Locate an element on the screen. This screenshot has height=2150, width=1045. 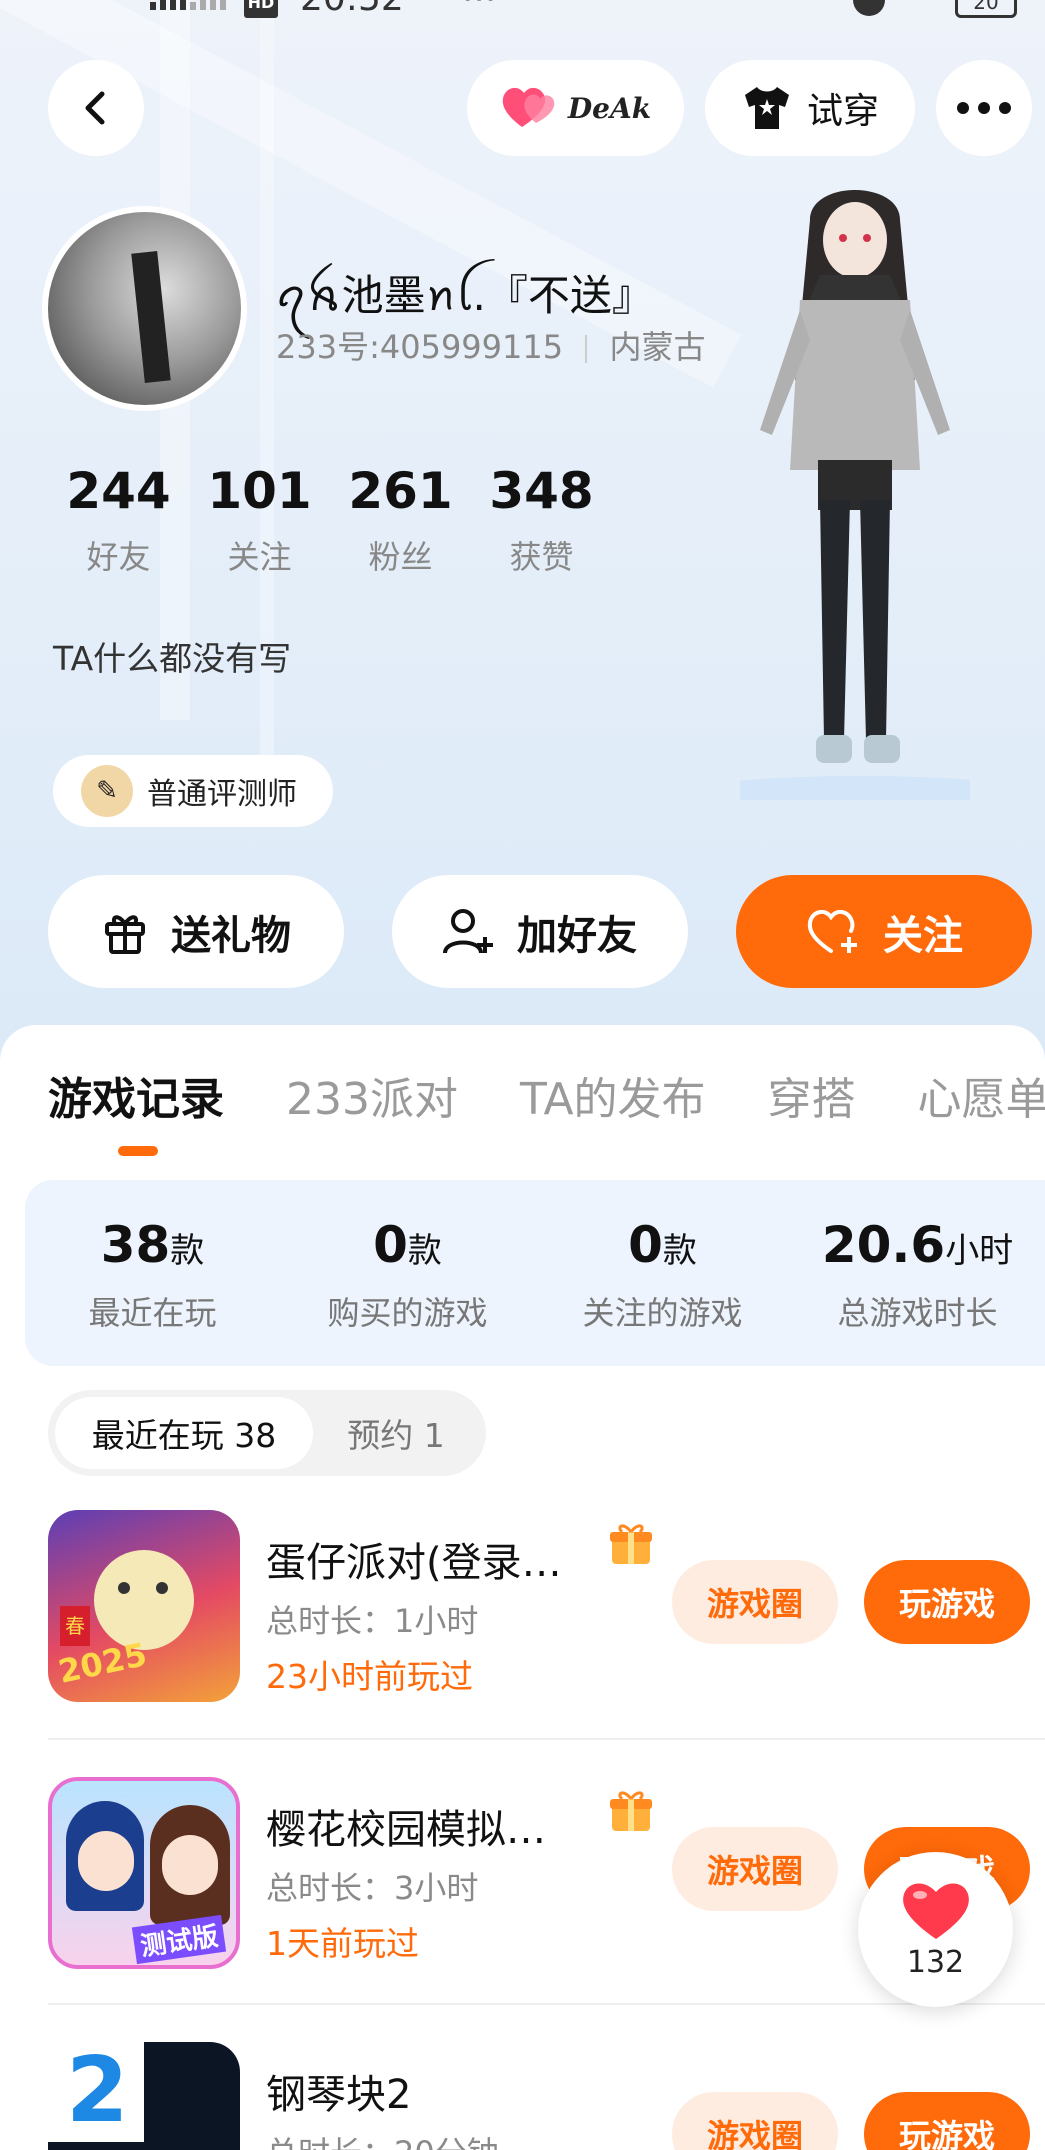
stat-friends: 244 好友 is located at coordinates (118, 520).